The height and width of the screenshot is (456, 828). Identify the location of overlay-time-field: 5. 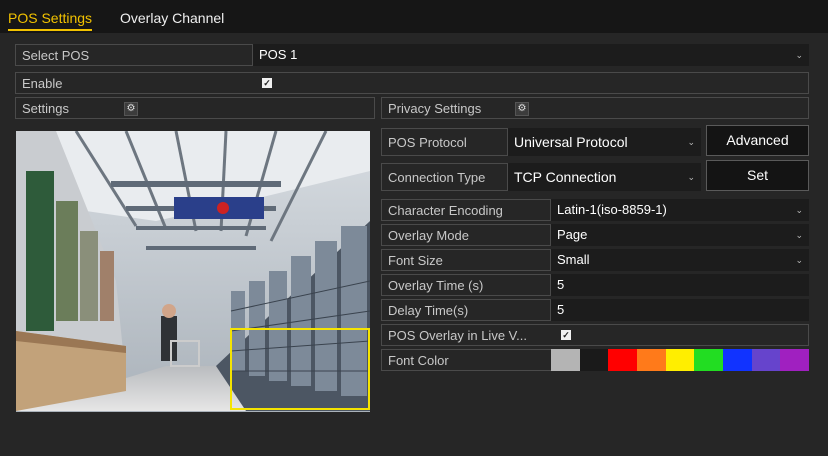
(679, 285).